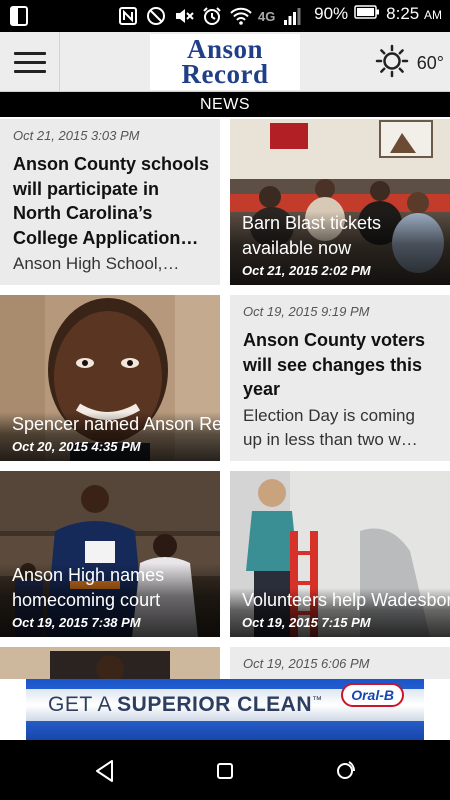 This screenshot has width=450, height=800. I want to click on mute-icon, so click(184, 16).